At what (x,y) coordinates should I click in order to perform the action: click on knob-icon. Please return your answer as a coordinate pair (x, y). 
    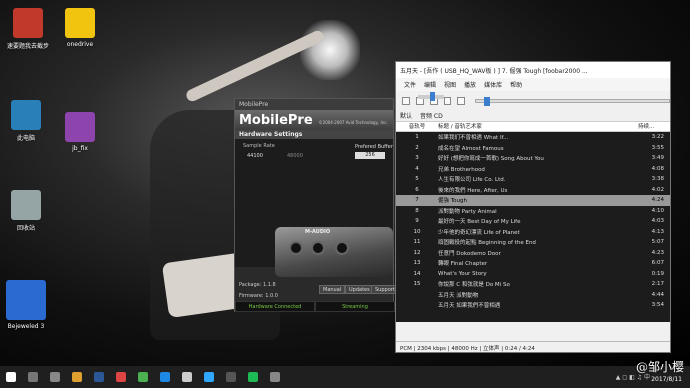
    Looking at the image, I should click on (342, 248).